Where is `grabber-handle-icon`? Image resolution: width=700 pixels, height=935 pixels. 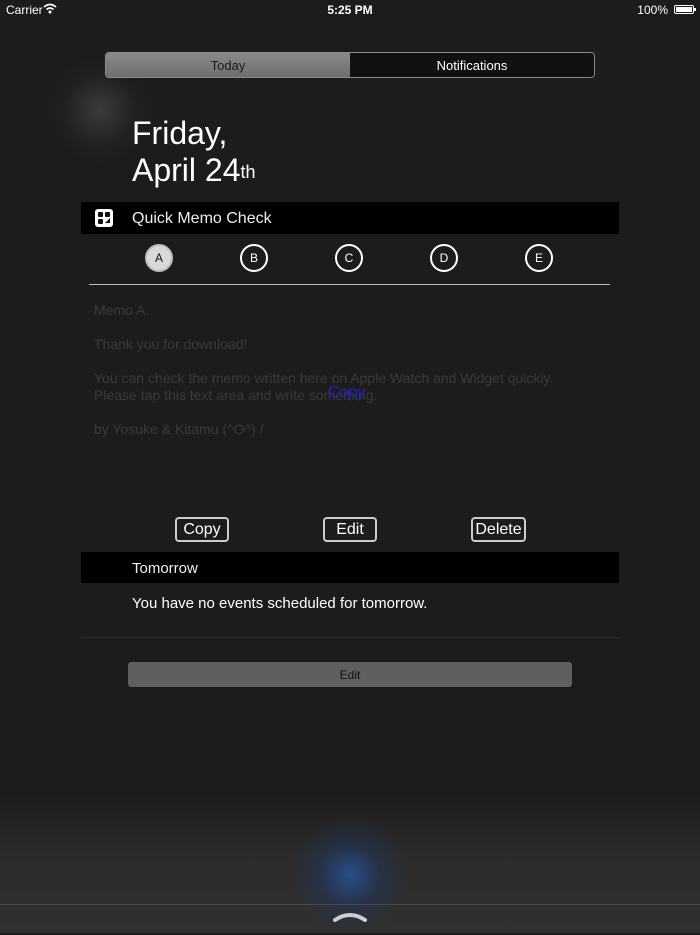 grabber-handle-icon is located at coordinates (350, 917).